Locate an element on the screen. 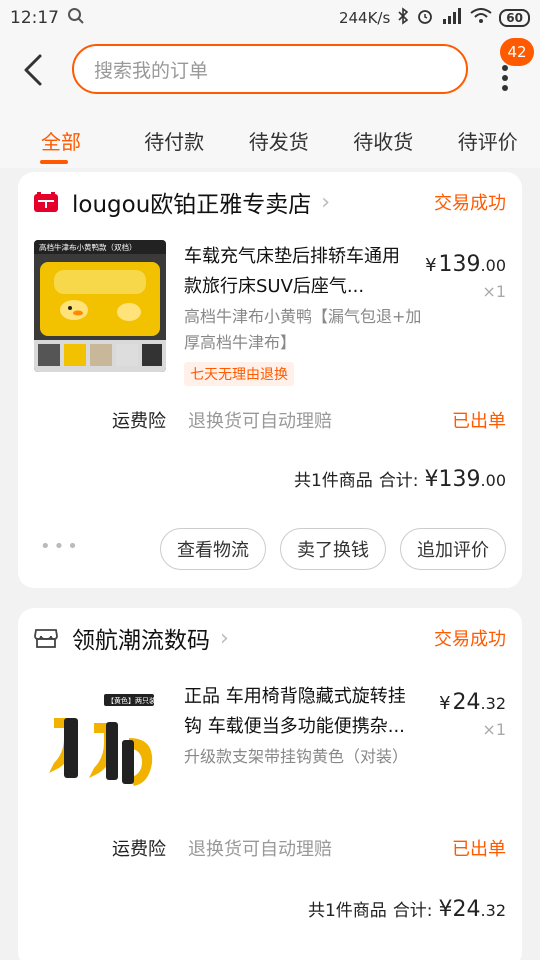 The width and height of the screenshot is (540, 960). order-tabs: 全部 待付款 待发货 待收货 待评价 is located at coordinates (270, 140).